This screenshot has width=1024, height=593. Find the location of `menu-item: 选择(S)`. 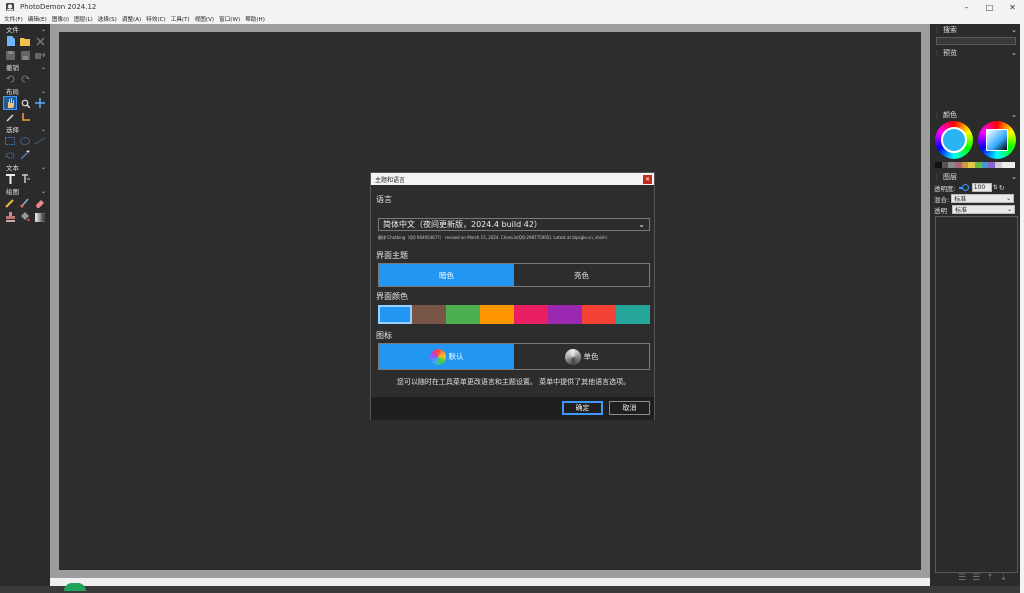

menu-item: 选择(S) is located at coordinates (107, 19).